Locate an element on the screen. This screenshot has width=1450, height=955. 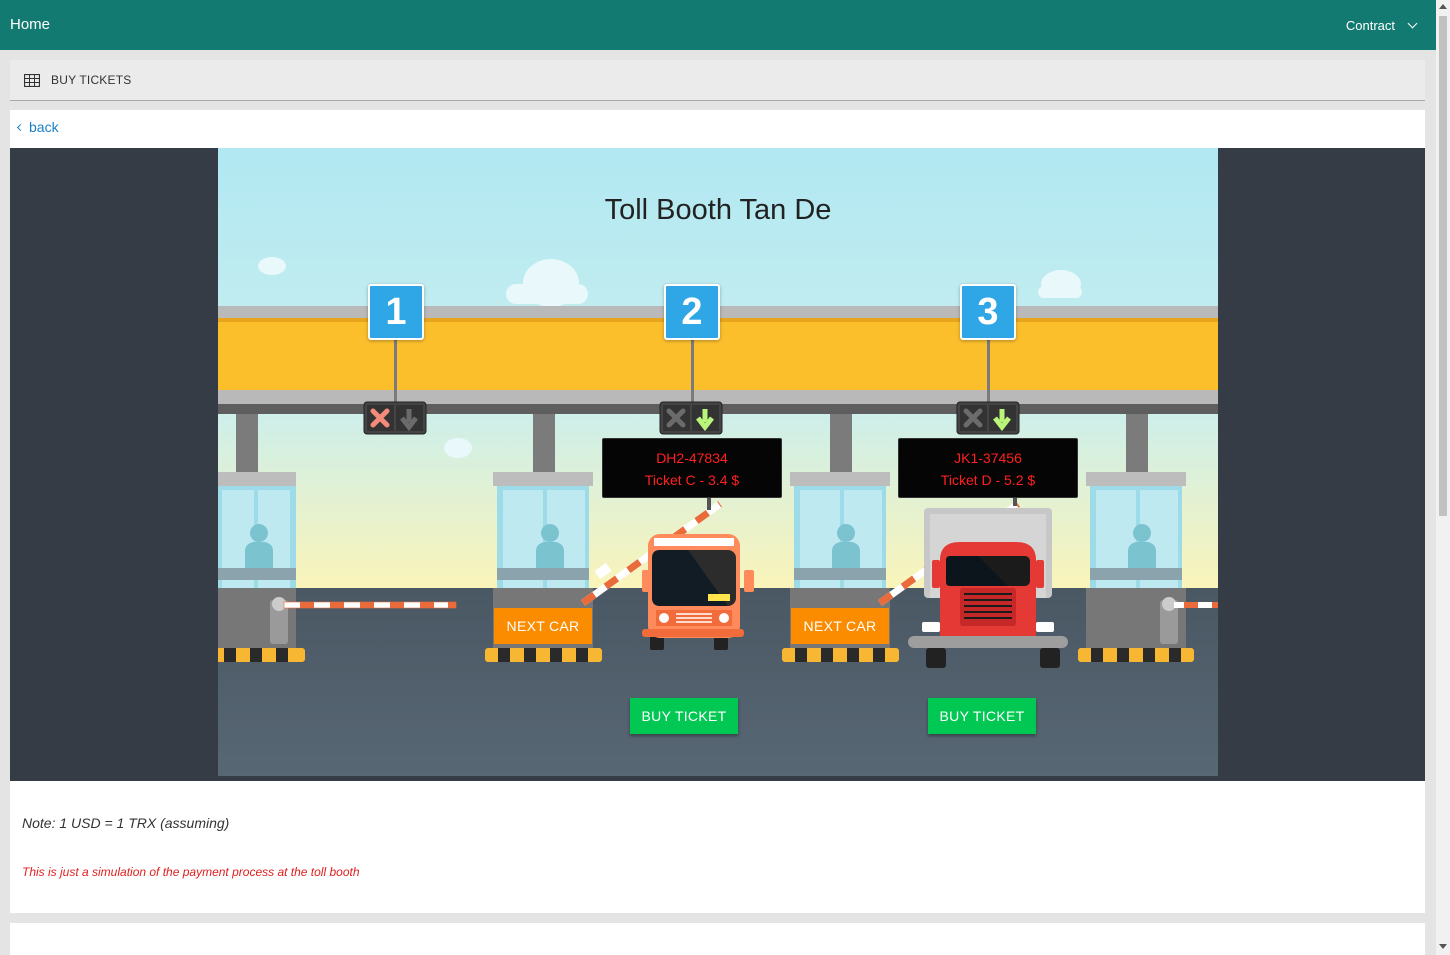
scene-title: Toll Booth Tan De is located at coordinates (718, 210).